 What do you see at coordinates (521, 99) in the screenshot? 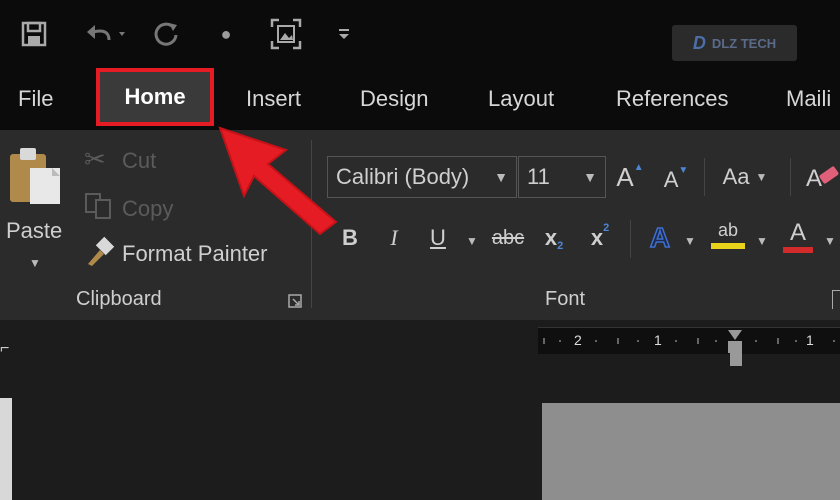
I see `tab-layout: Layout` at bounding box center [521, 99].